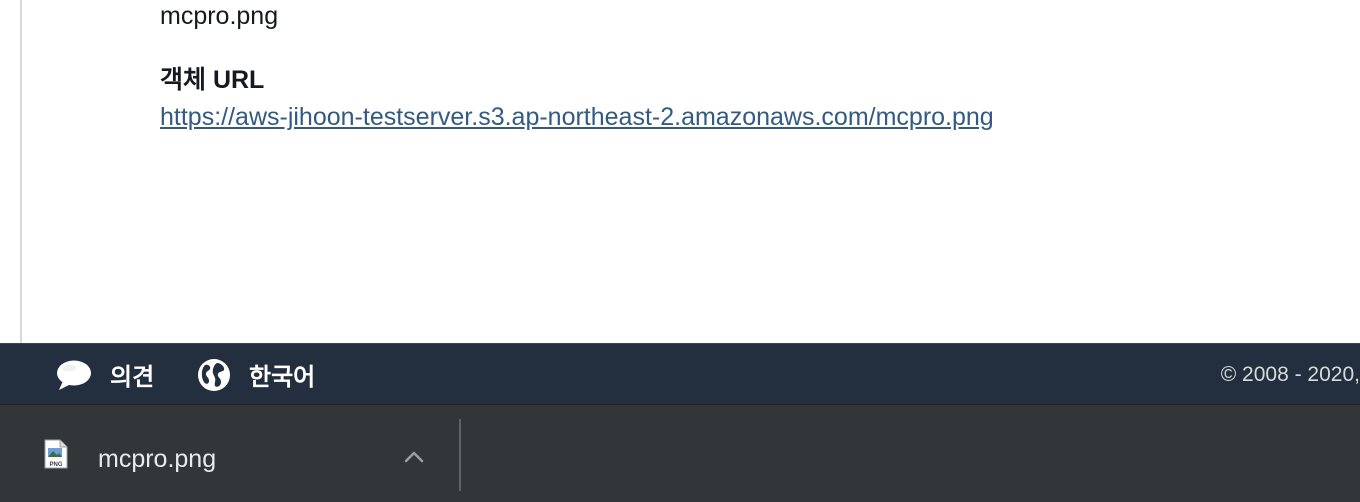 The image size is (1360, 502). I want to click on shelf-divider, so click(460, 455).